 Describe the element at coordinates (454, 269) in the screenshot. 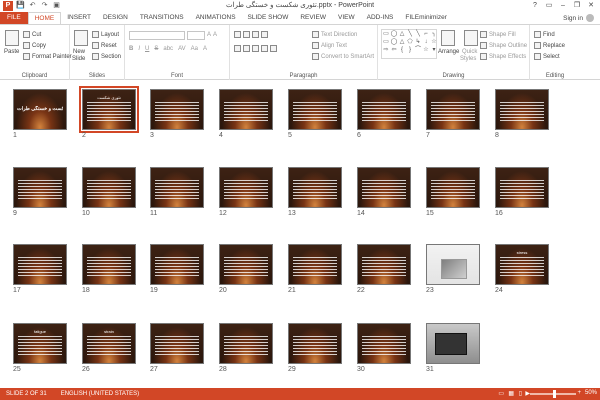

I see `chart-image` at that location.